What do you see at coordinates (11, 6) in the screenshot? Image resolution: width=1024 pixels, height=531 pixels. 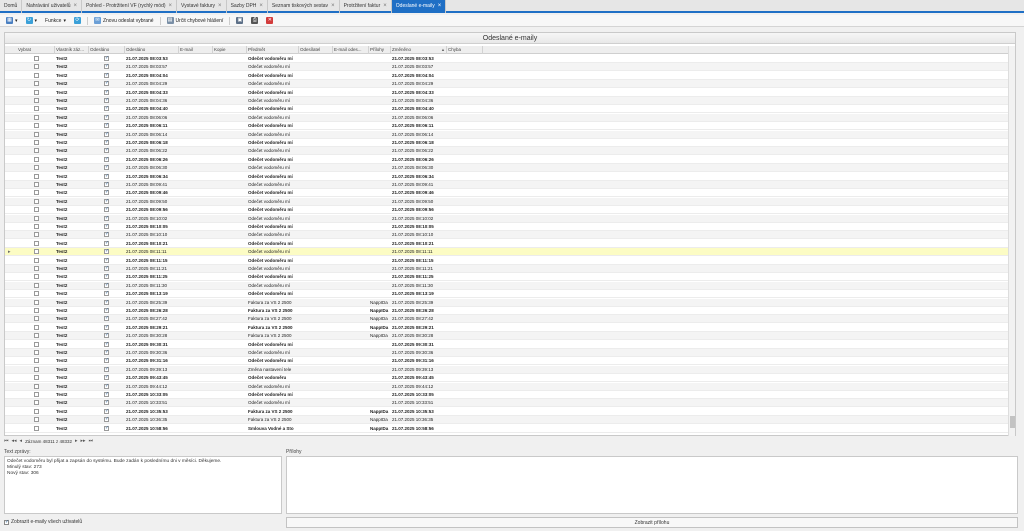 I see `tab-0: Domů` at bounding box center [11, 6].